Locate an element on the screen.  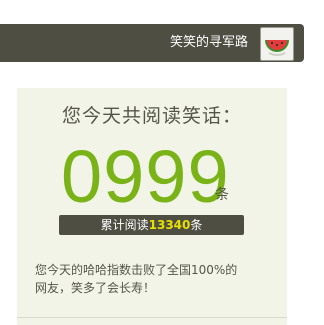
watermelon-icon is located at coordinates (277, 48).